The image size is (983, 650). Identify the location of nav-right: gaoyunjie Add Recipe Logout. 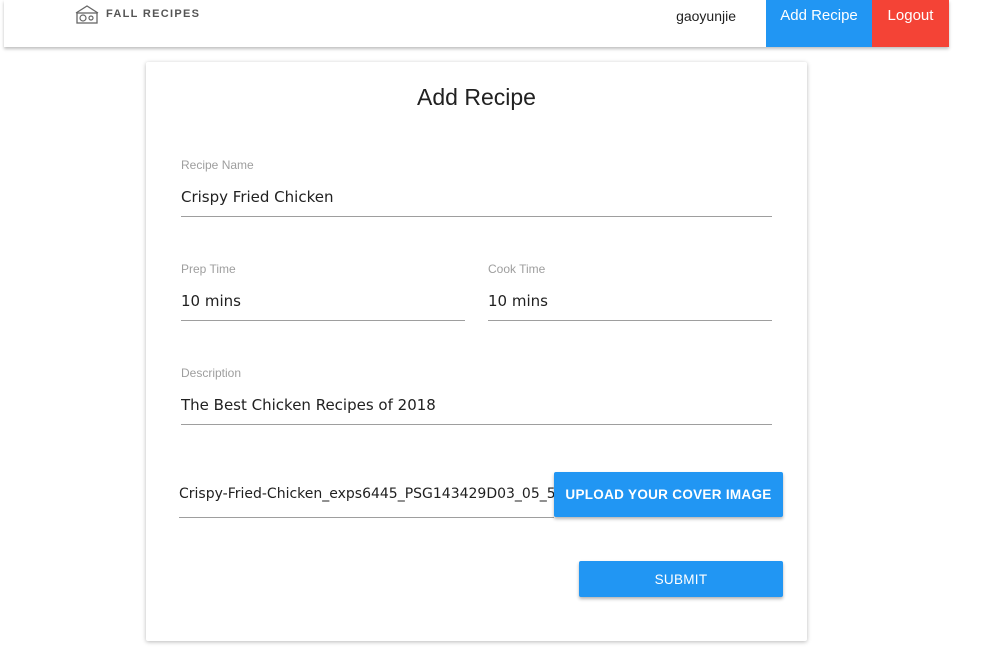
(812, 23).